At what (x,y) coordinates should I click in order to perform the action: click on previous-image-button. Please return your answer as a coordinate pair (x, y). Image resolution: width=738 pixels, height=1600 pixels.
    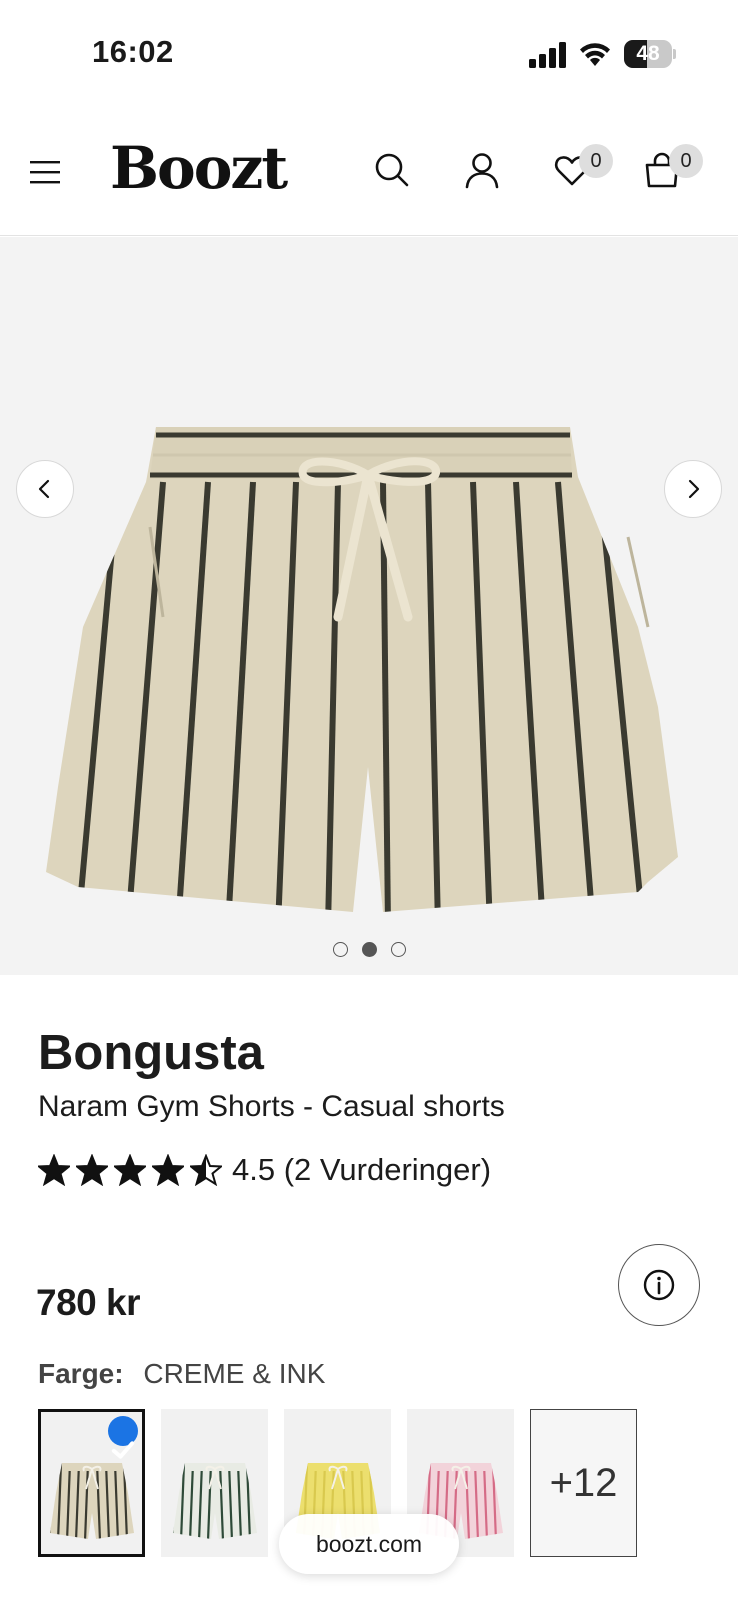
    Looking at the image, I should click on (45, 489).